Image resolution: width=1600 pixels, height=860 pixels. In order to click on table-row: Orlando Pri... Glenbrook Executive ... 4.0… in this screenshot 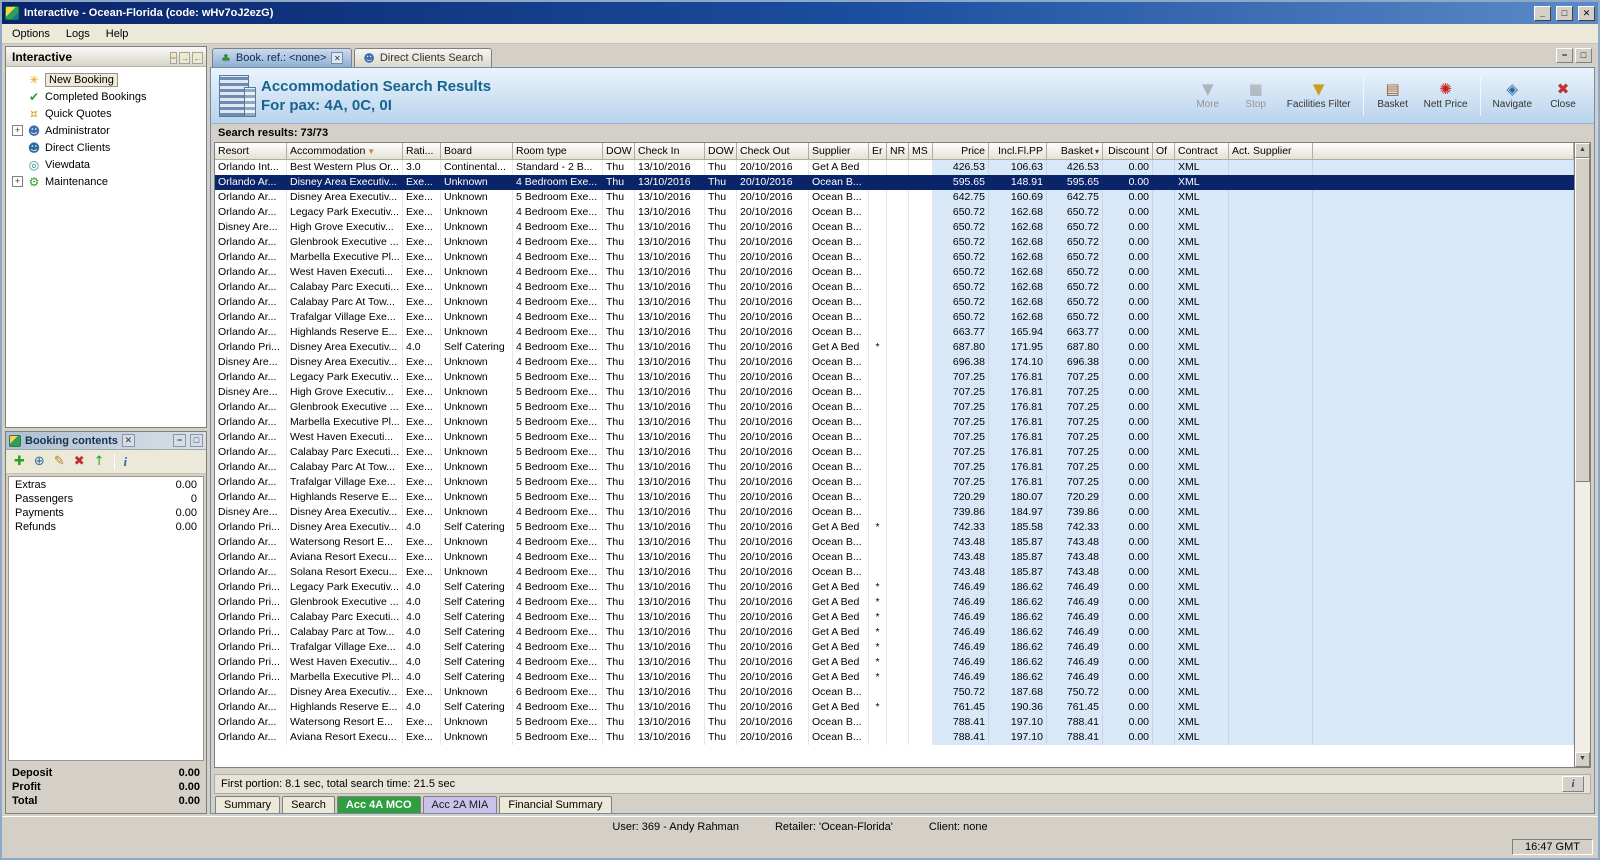, I will do `click(894, 602)`.